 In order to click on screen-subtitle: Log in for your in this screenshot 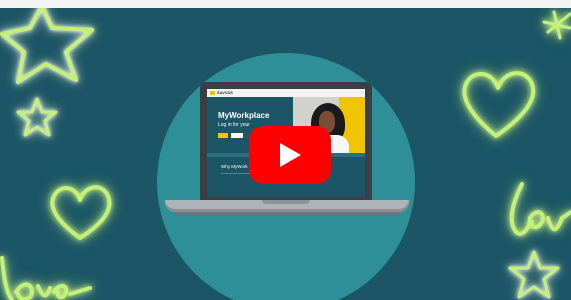, I will do `click(234, 125)`.